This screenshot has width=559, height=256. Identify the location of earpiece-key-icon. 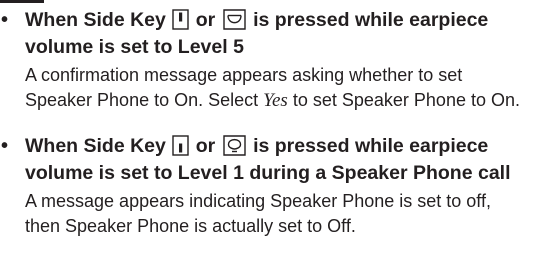
(234, 19).